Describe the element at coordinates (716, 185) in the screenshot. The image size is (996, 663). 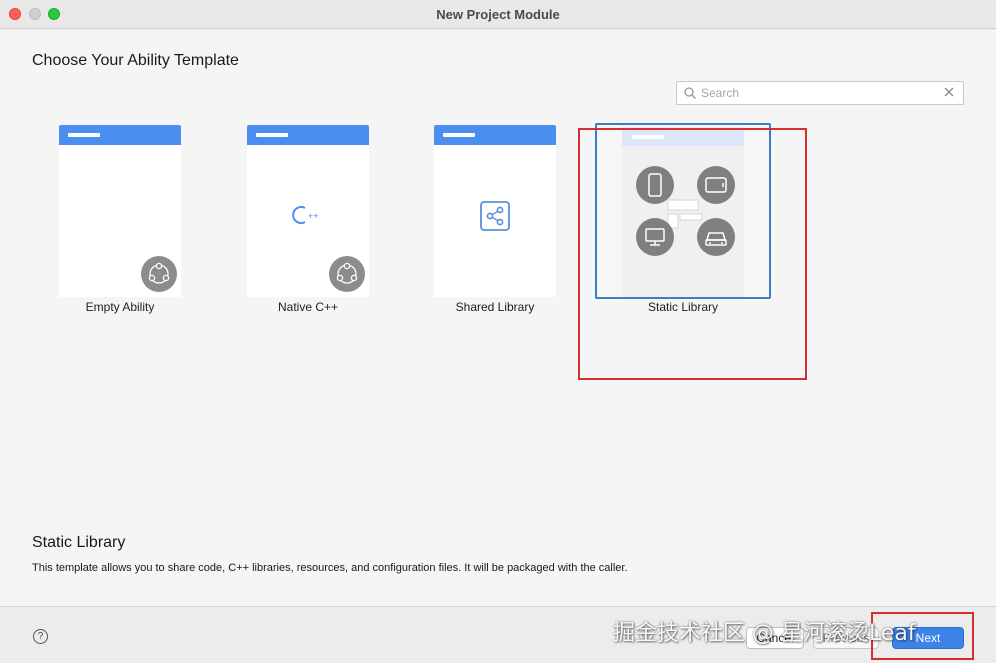
I see `tablet-icon` at that location.